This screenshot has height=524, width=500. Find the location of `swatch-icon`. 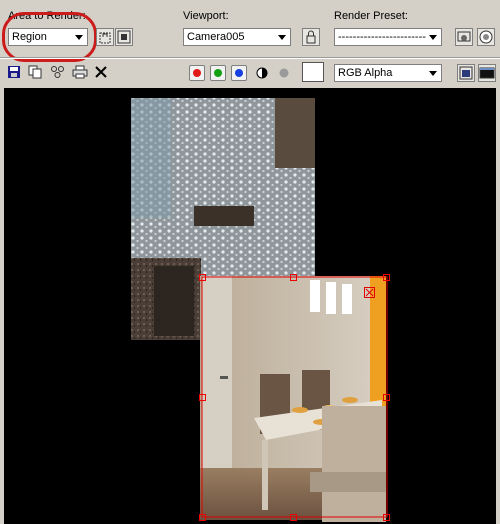

swatch-icon is located at coordinates (313, 72).